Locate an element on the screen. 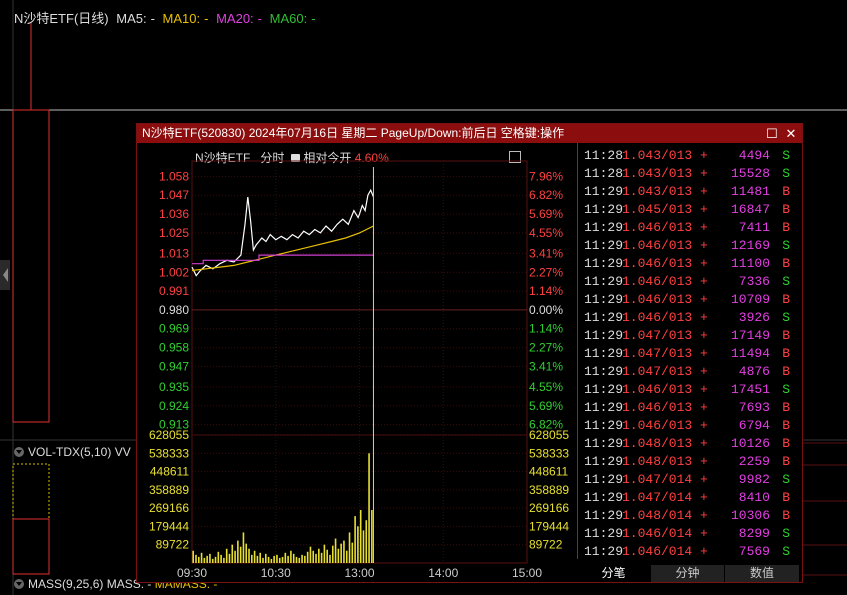 This screenshot has height=595, width=847. tick-row: 11:291.046/013 + 7336 S is located at coordinates (690, 282).